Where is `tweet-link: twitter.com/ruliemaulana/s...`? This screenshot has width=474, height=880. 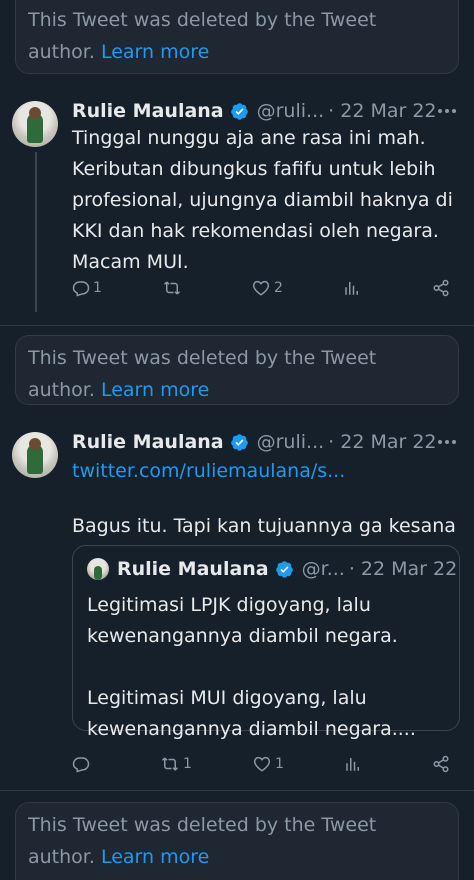
tweet-link: twitter.com/ruliemaulana/s... is located at coordinates (267, 471).